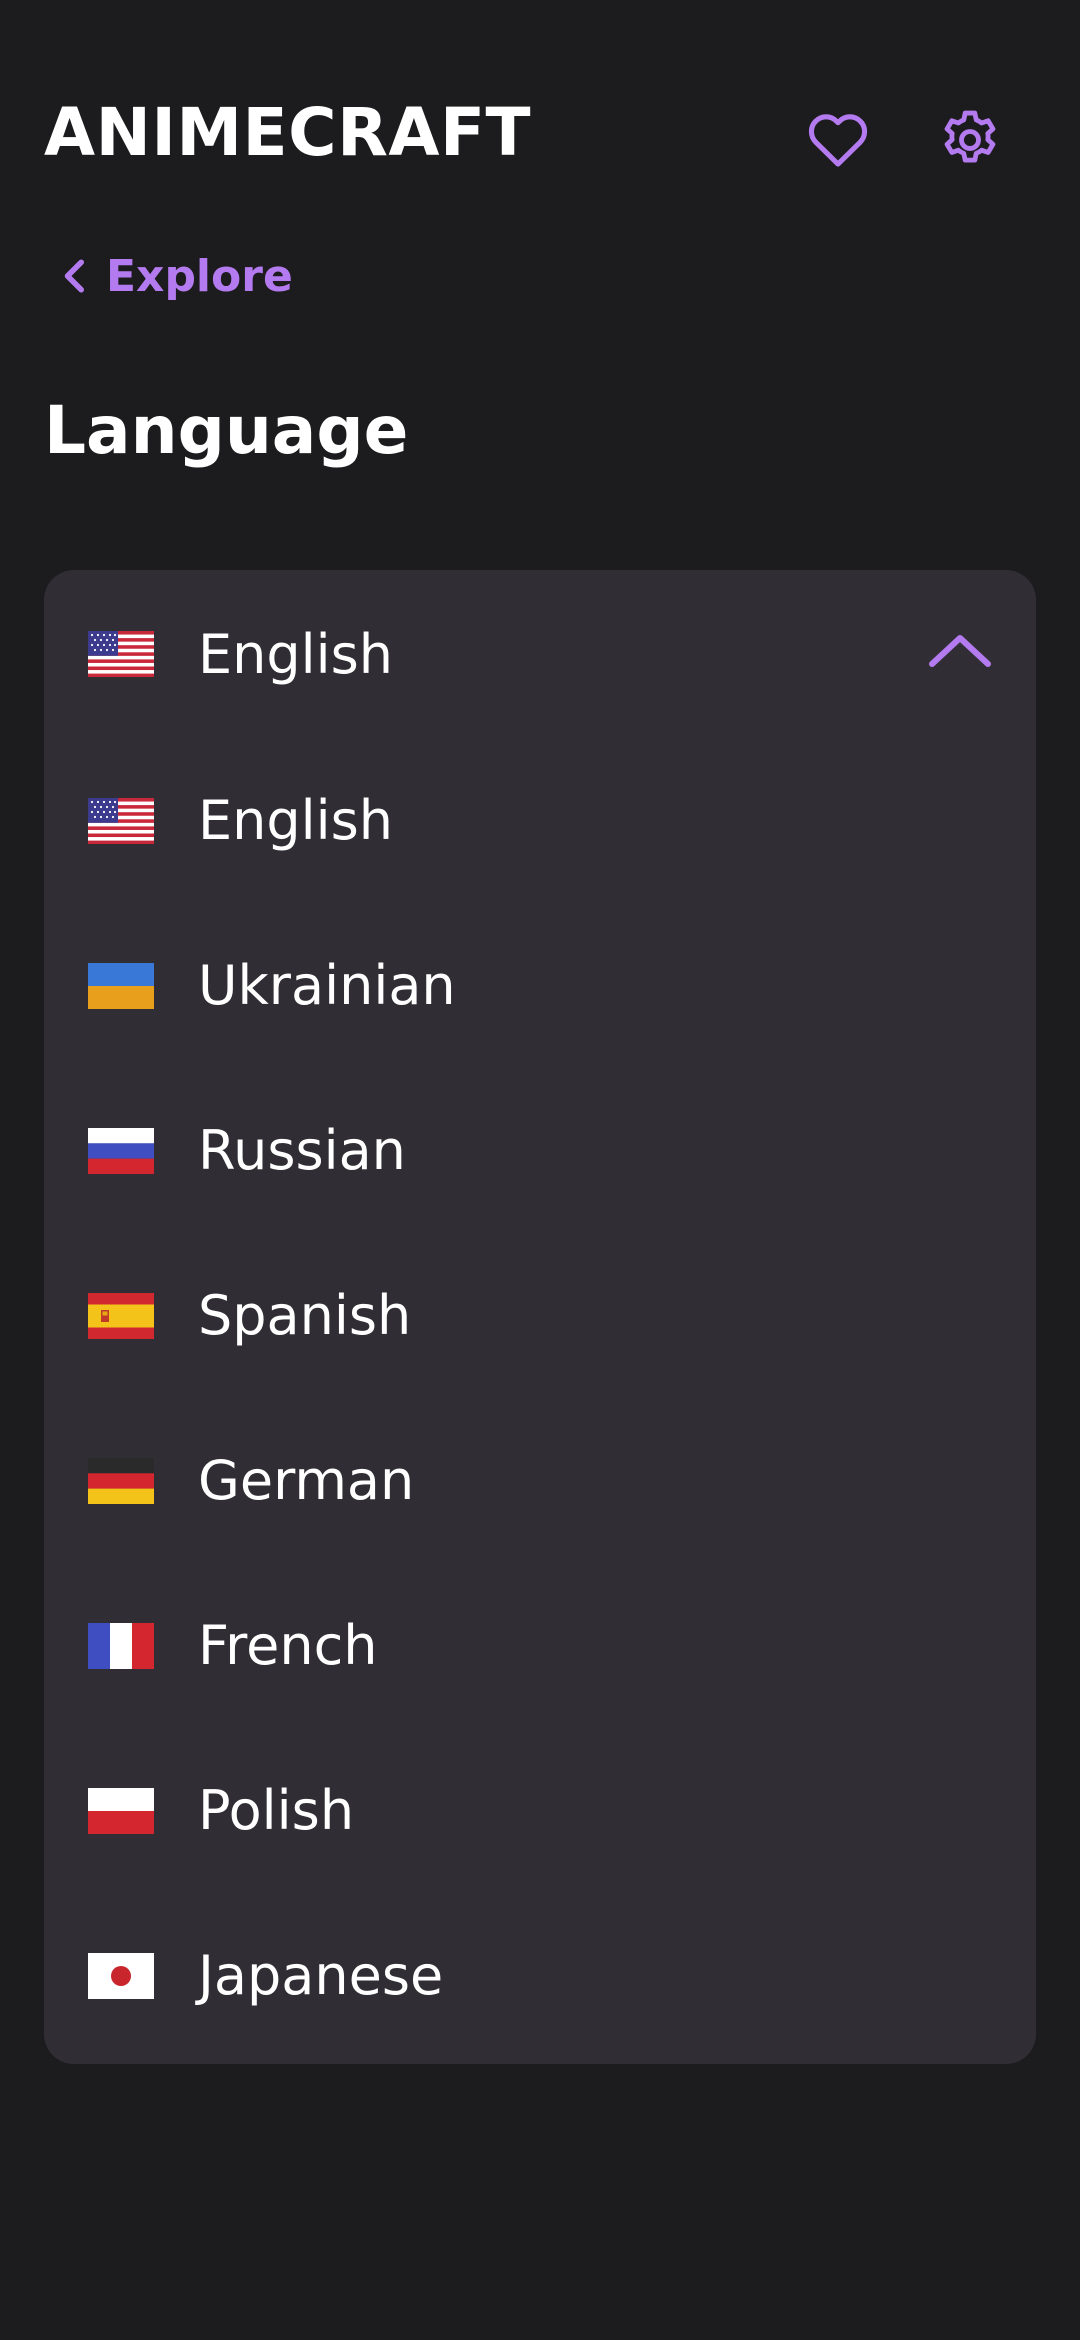 The width and height of the screenshot is (1080, 2340). What do you see at coordinates (121, 1316) in the screenshot?
I see `es-flag-icon` at bounding box center [121, 1316].